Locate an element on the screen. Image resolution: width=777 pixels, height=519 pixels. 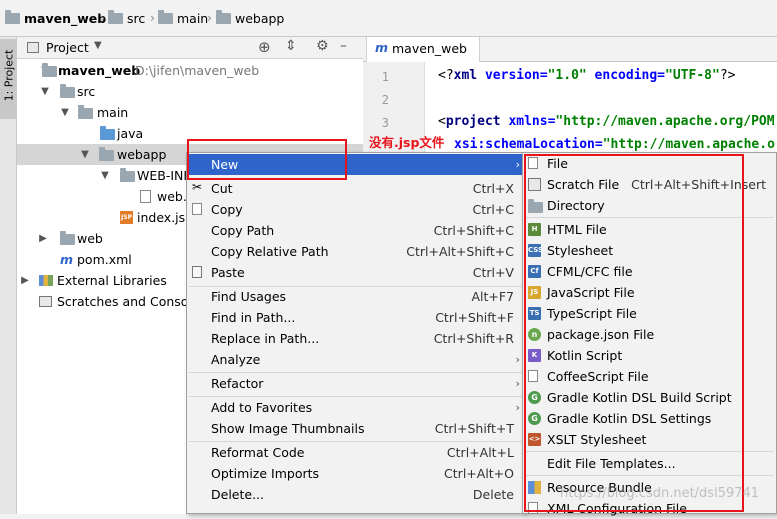
tree-item-label: maven_web is located at coordinates (99, 70).